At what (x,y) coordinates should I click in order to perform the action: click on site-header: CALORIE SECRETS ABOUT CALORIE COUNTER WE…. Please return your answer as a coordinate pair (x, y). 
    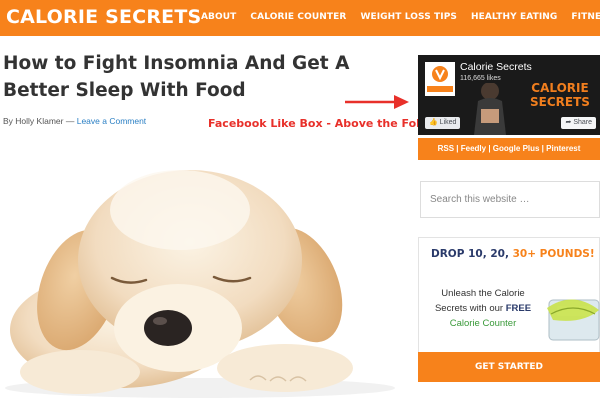
    Looking at the image, I should click on (300, 18).